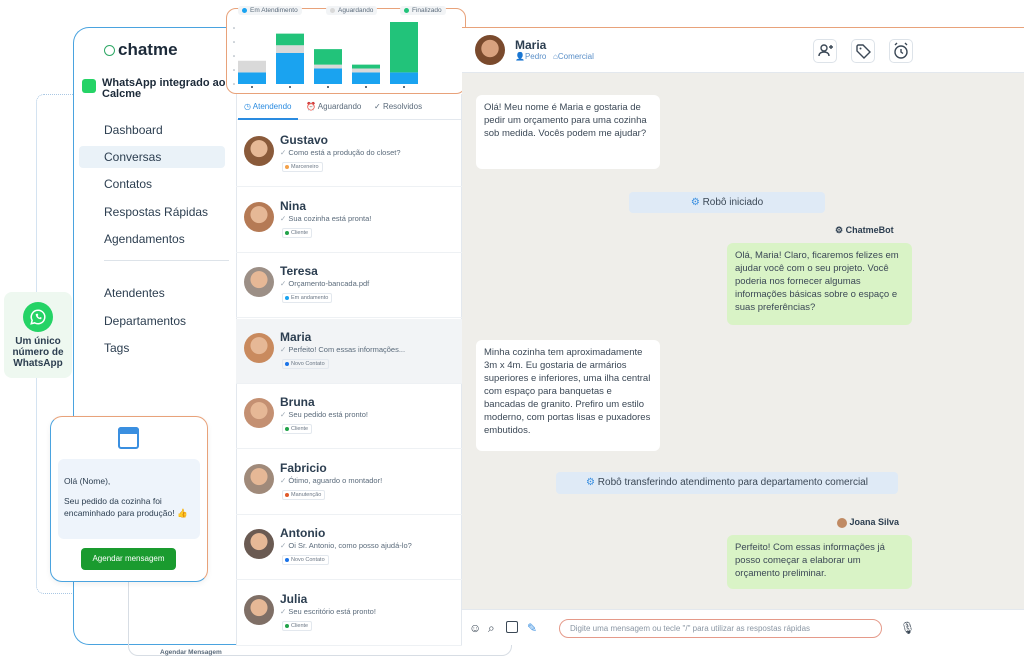 The width and height of the screenshot is (1024, 663). Describe the element at coordinates (144, 239) in the screenshot. I see `sidebar-item-agendamentos: Agendamentos` at that location.